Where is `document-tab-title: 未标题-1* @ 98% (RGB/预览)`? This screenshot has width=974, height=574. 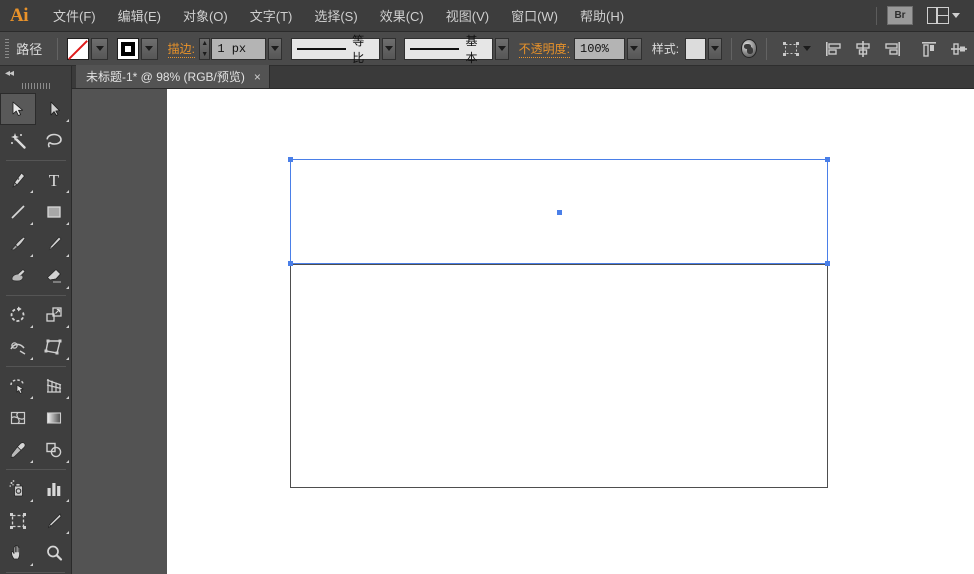 document-tab-title: 未标题-1* @ 98% (RGB/预览) is located at coordinates (165, 77).